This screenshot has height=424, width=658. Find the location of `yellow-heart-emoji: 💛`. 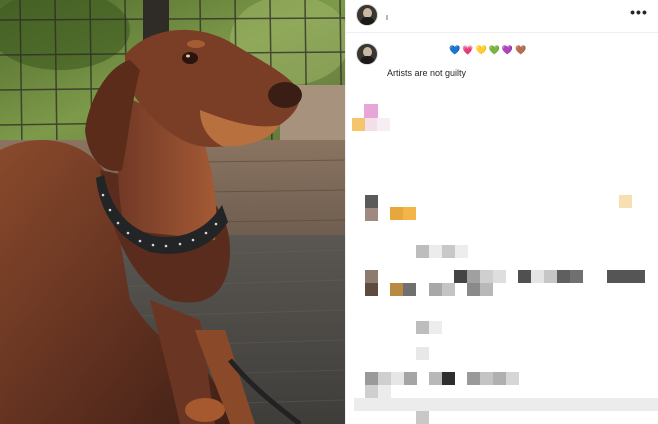

yellow-heart-emoji: 💛 is located at coordinates (481, 50).